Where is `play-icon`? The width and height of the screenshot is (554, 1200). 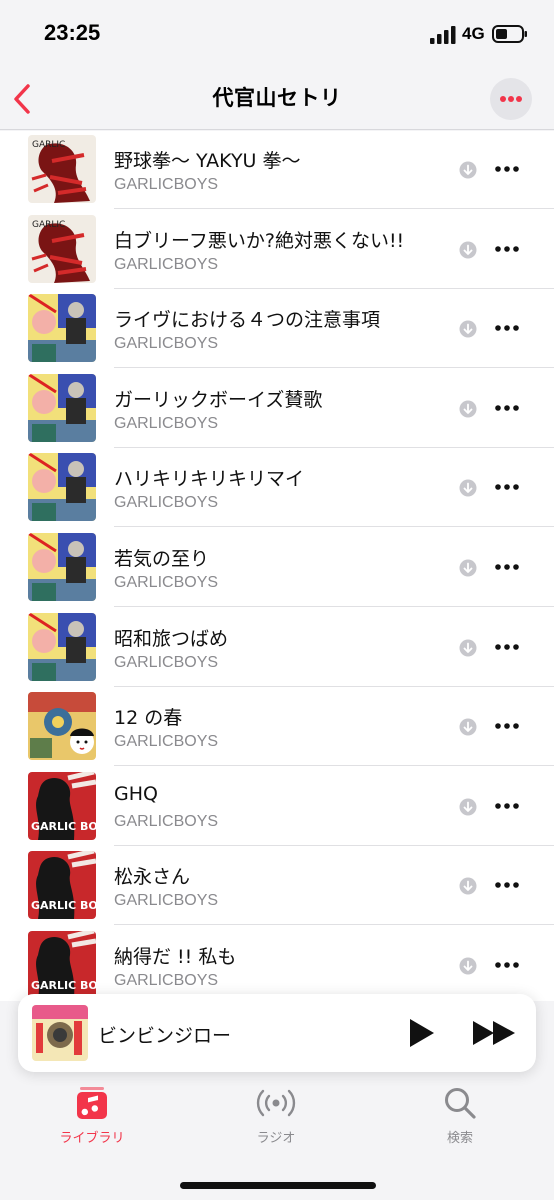
play-icon is located at coordinates (422, 1033).